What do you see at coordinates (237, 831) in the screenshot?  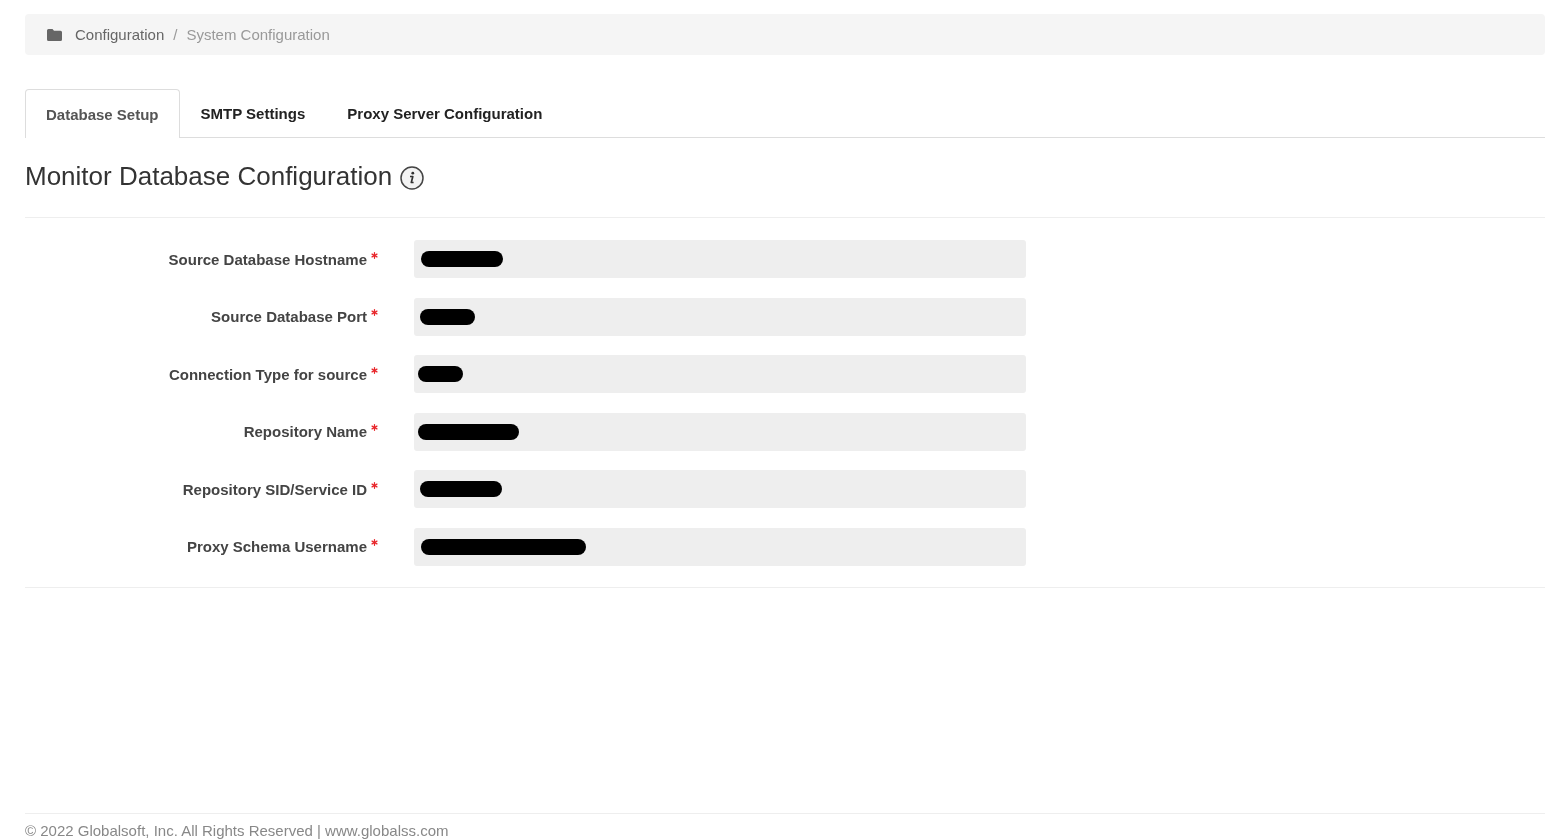 I see `footer-text: © 2022 Globalsoft, Inc. All Rights Reserved | www.globalss.com` at bounding box center [237, 831].